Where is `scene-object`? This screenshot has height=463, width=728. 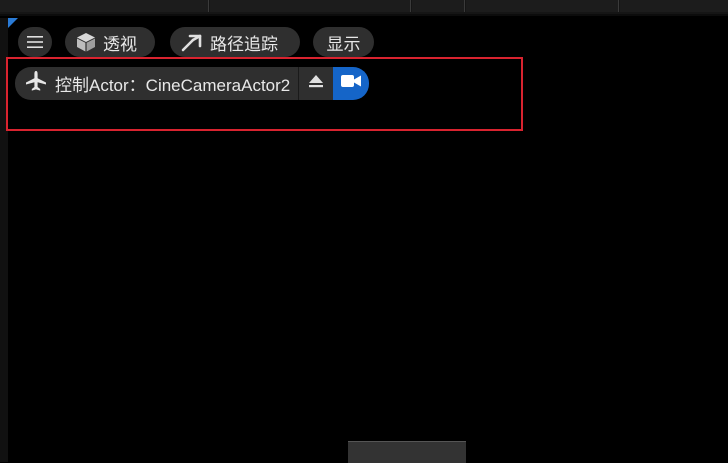 scene-object is located at coordinates (407, 452).